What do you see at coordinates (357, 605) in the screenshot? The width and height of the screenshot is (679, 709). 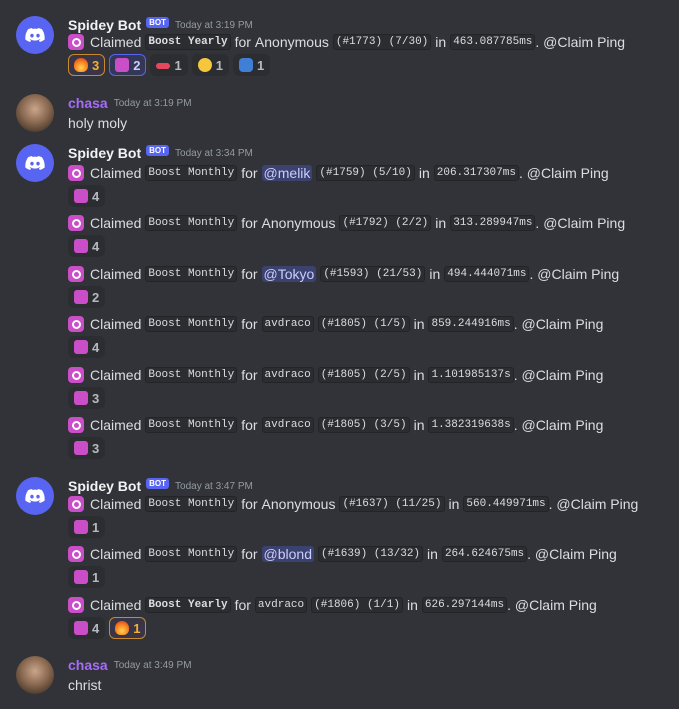 I see `claim-id: (#1806) (1/1)` at bounding box center [357, 605].